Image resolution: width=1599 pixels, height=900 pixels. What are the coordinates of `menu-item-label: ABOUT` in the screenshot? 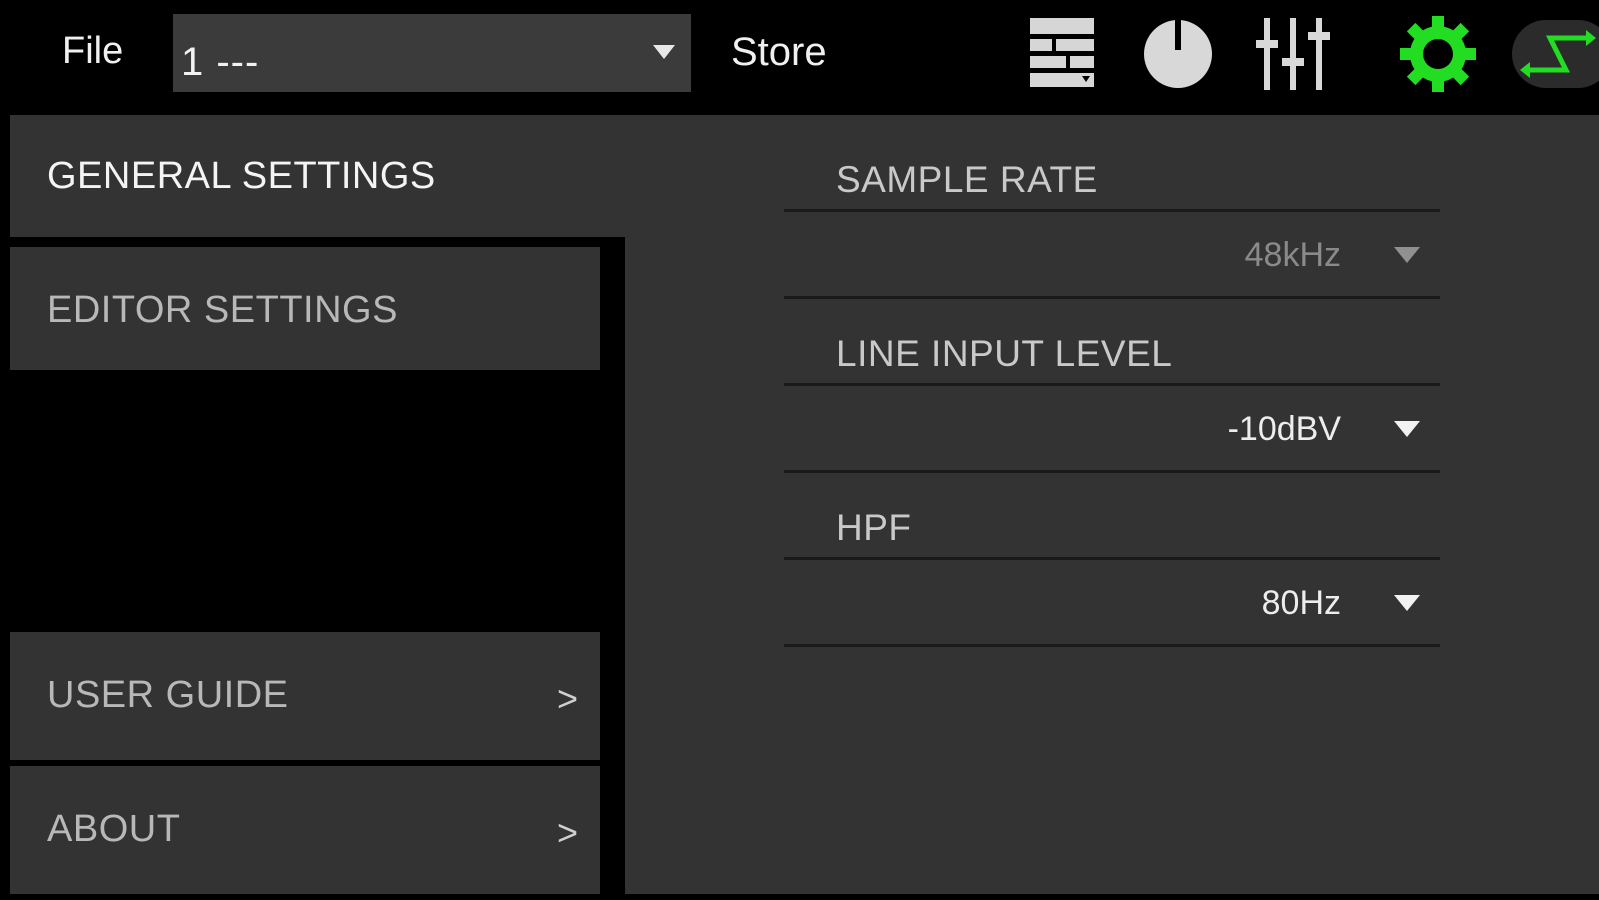 It's located at (114, 829).